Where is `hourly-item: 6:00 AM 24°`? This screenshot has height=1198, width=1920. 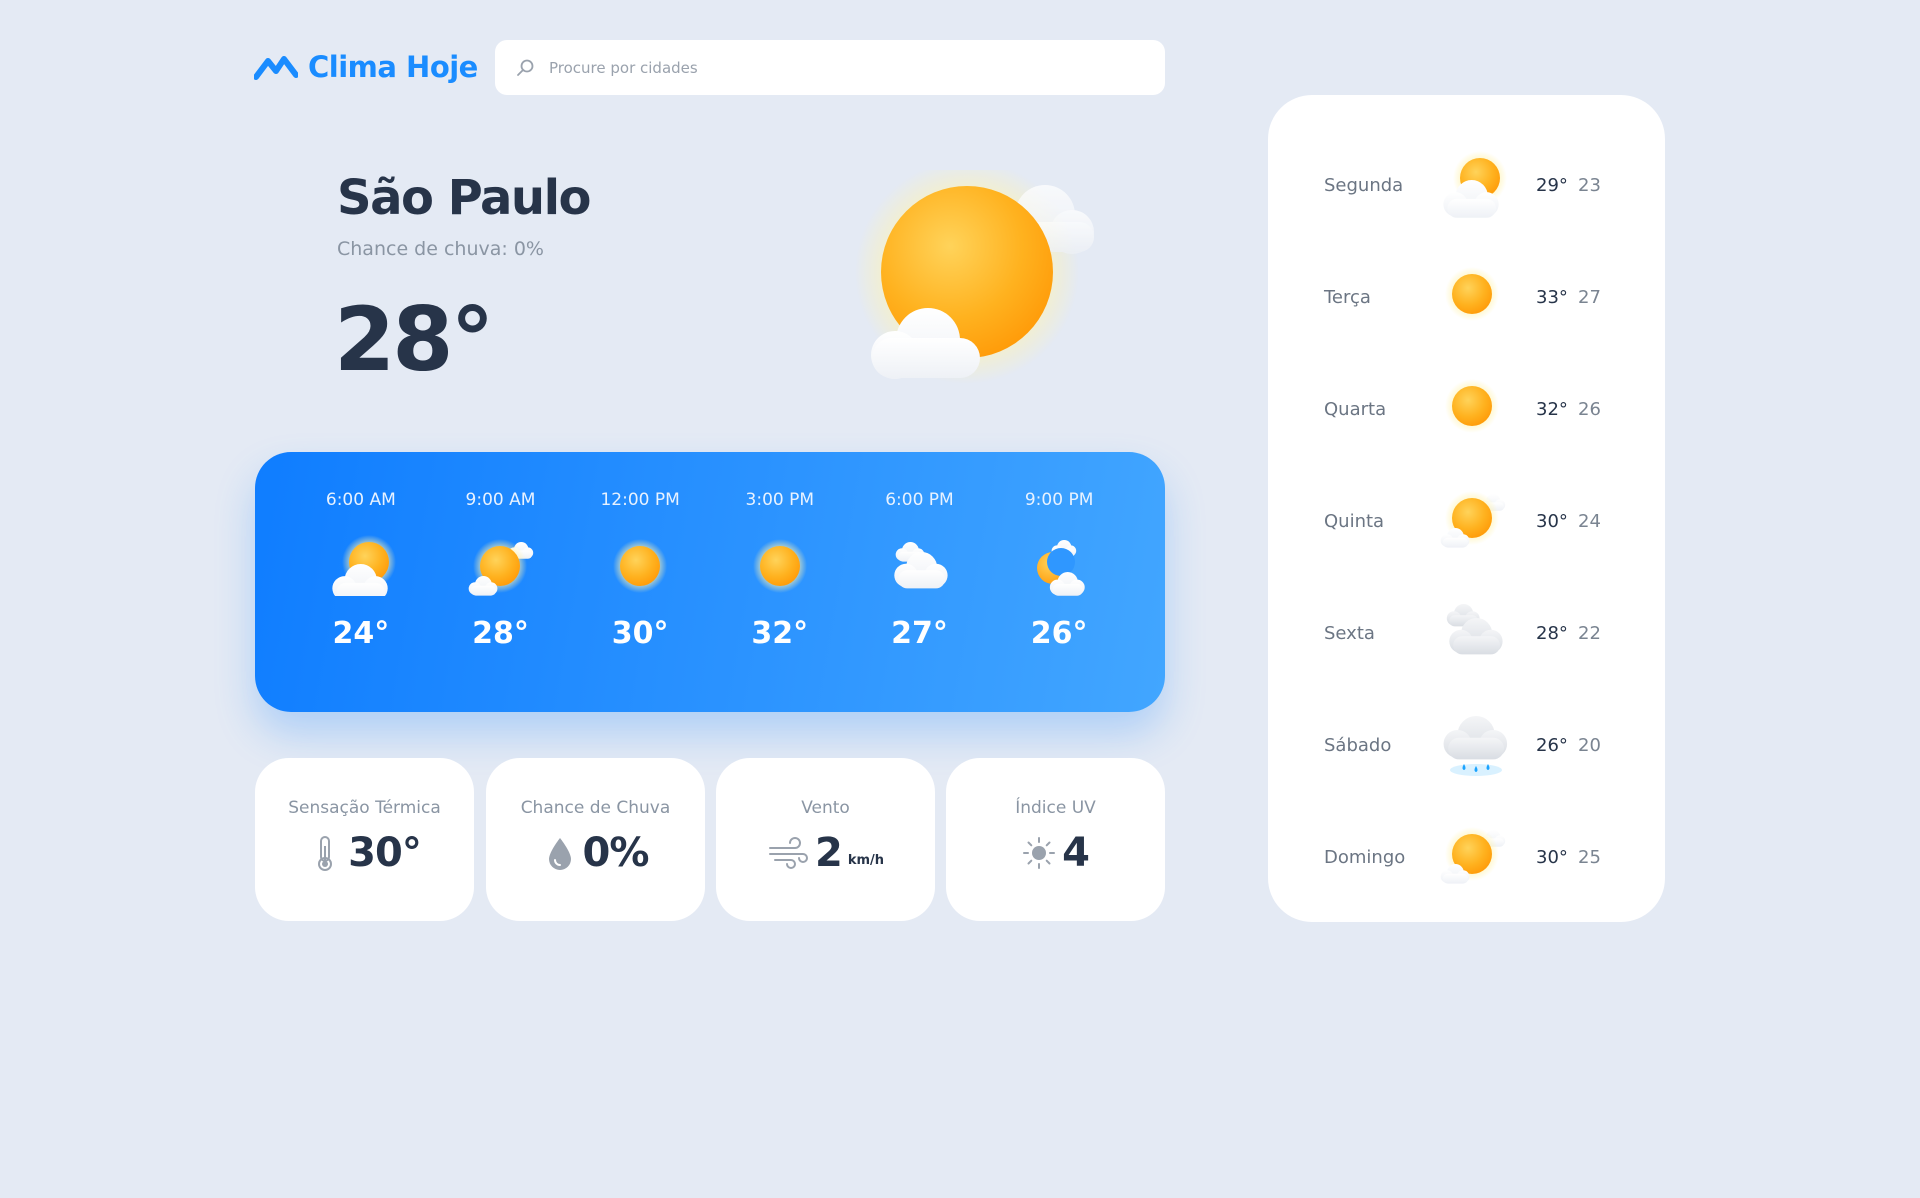
hourly-item: 6:00 AM 24° is located at coordinates (361, 582).